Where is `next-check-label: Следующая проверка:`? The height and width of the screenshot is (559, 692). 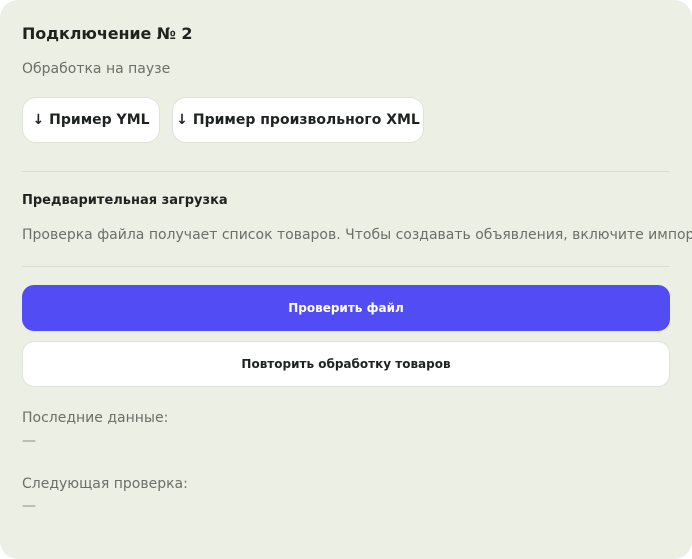
next-check-label: Следующая проверка: is located at coordinates (105, 484).